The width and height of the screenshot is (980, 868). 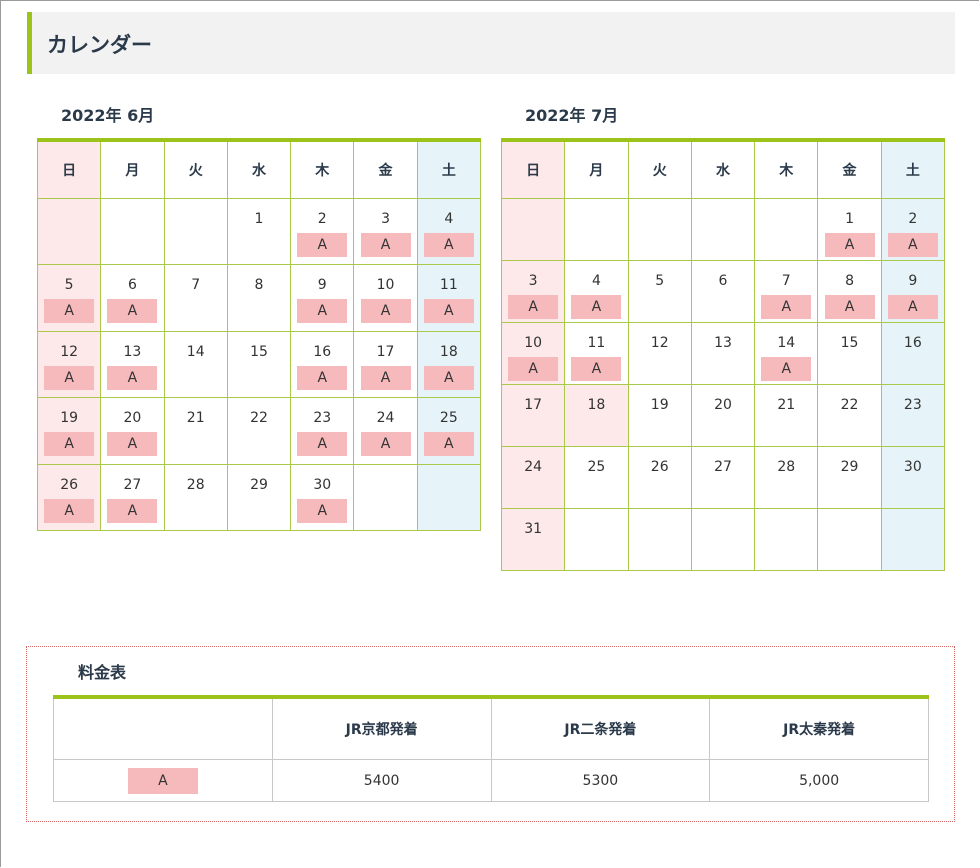 I want to click on calendar-day-cell: 3A, so click(x=385, y=231).